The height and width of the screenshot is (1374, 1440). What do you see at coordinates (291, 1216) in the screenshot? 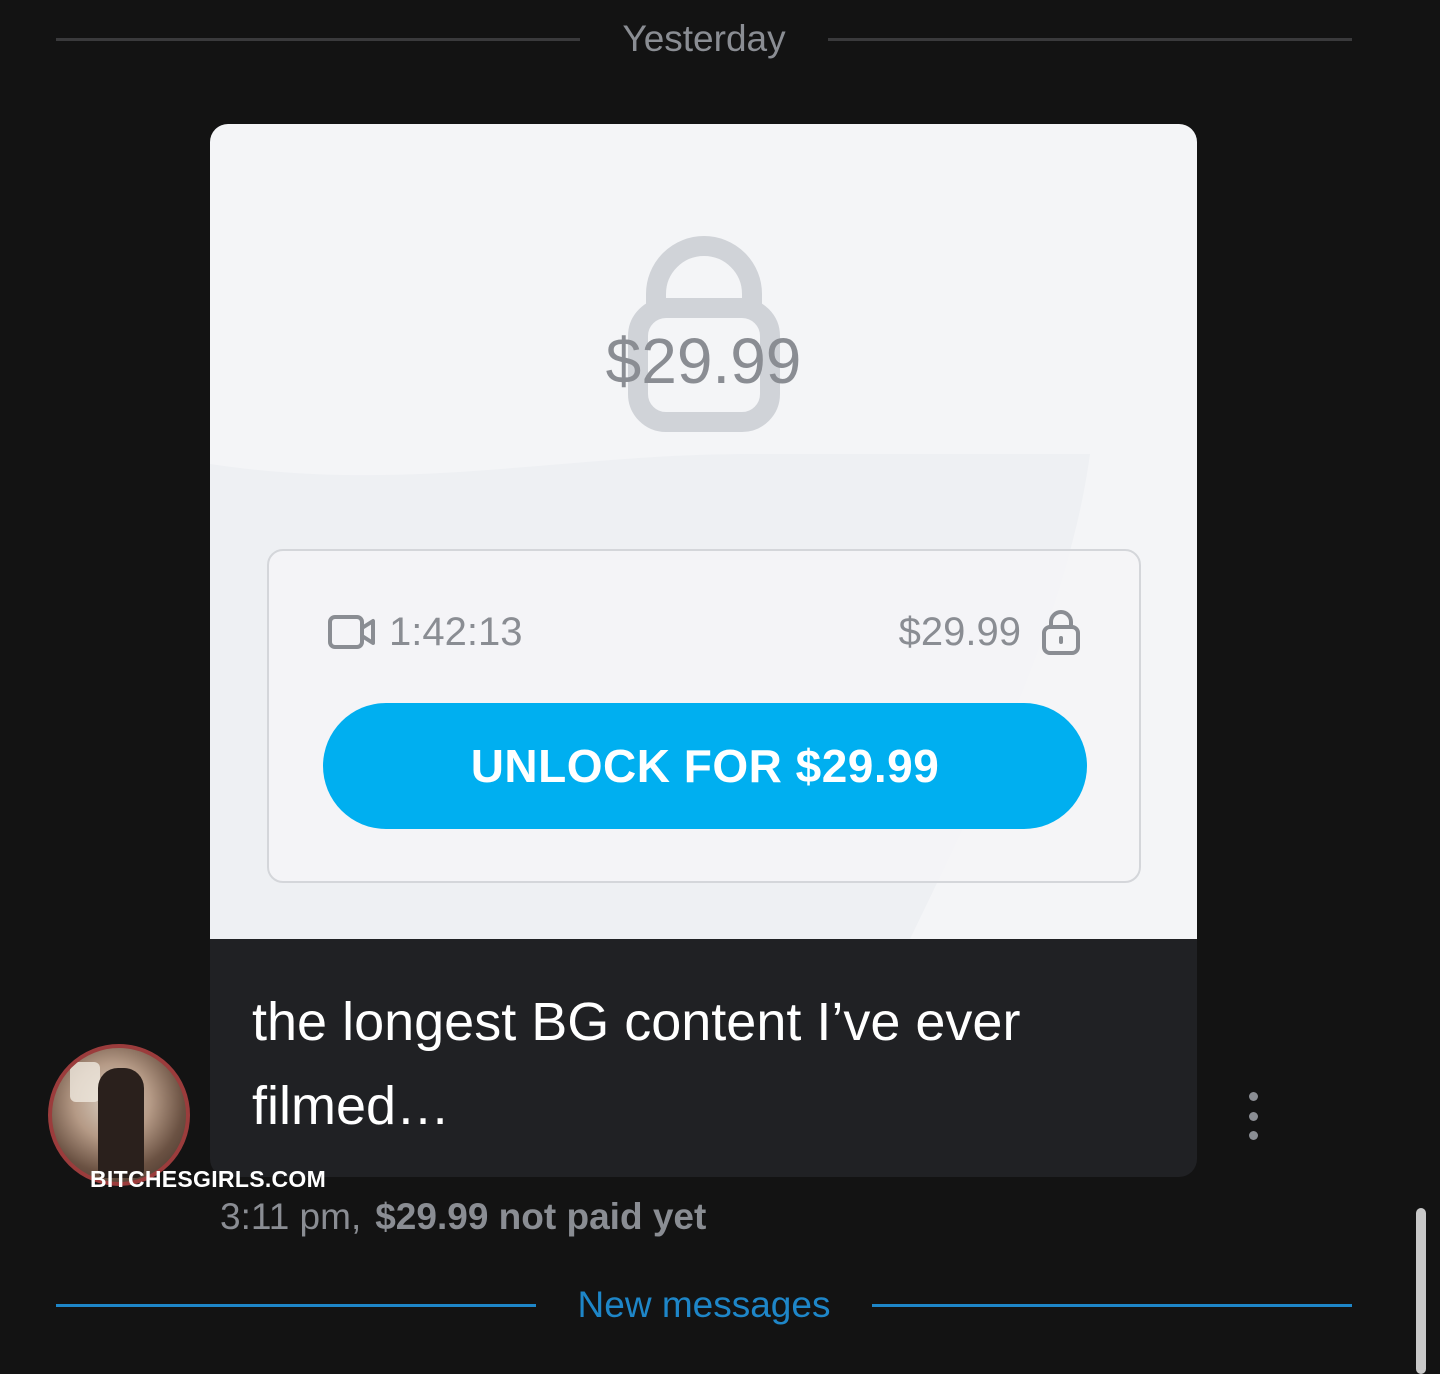
I see `message-time: 3:11 pm,` at bounding box center [291, 1216].